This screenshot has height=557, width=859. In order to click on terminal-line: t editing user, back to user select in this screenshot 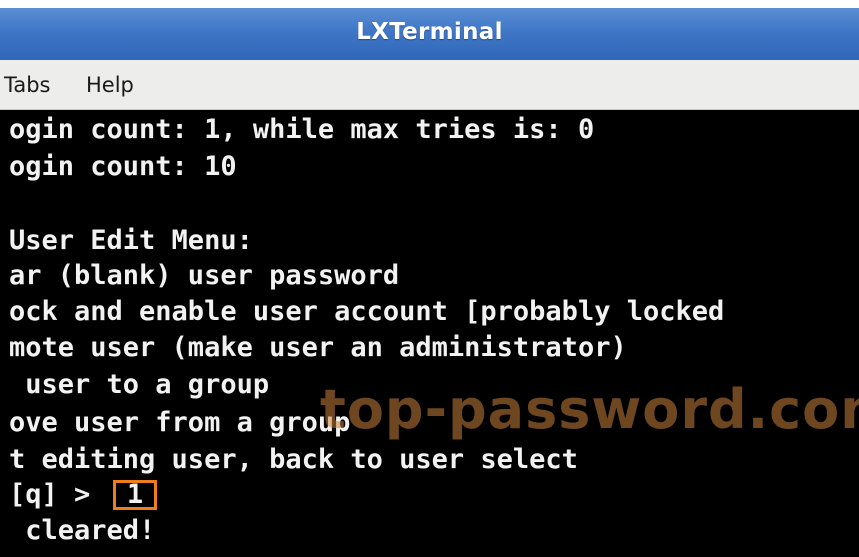, I will do `click(293, 459)`.